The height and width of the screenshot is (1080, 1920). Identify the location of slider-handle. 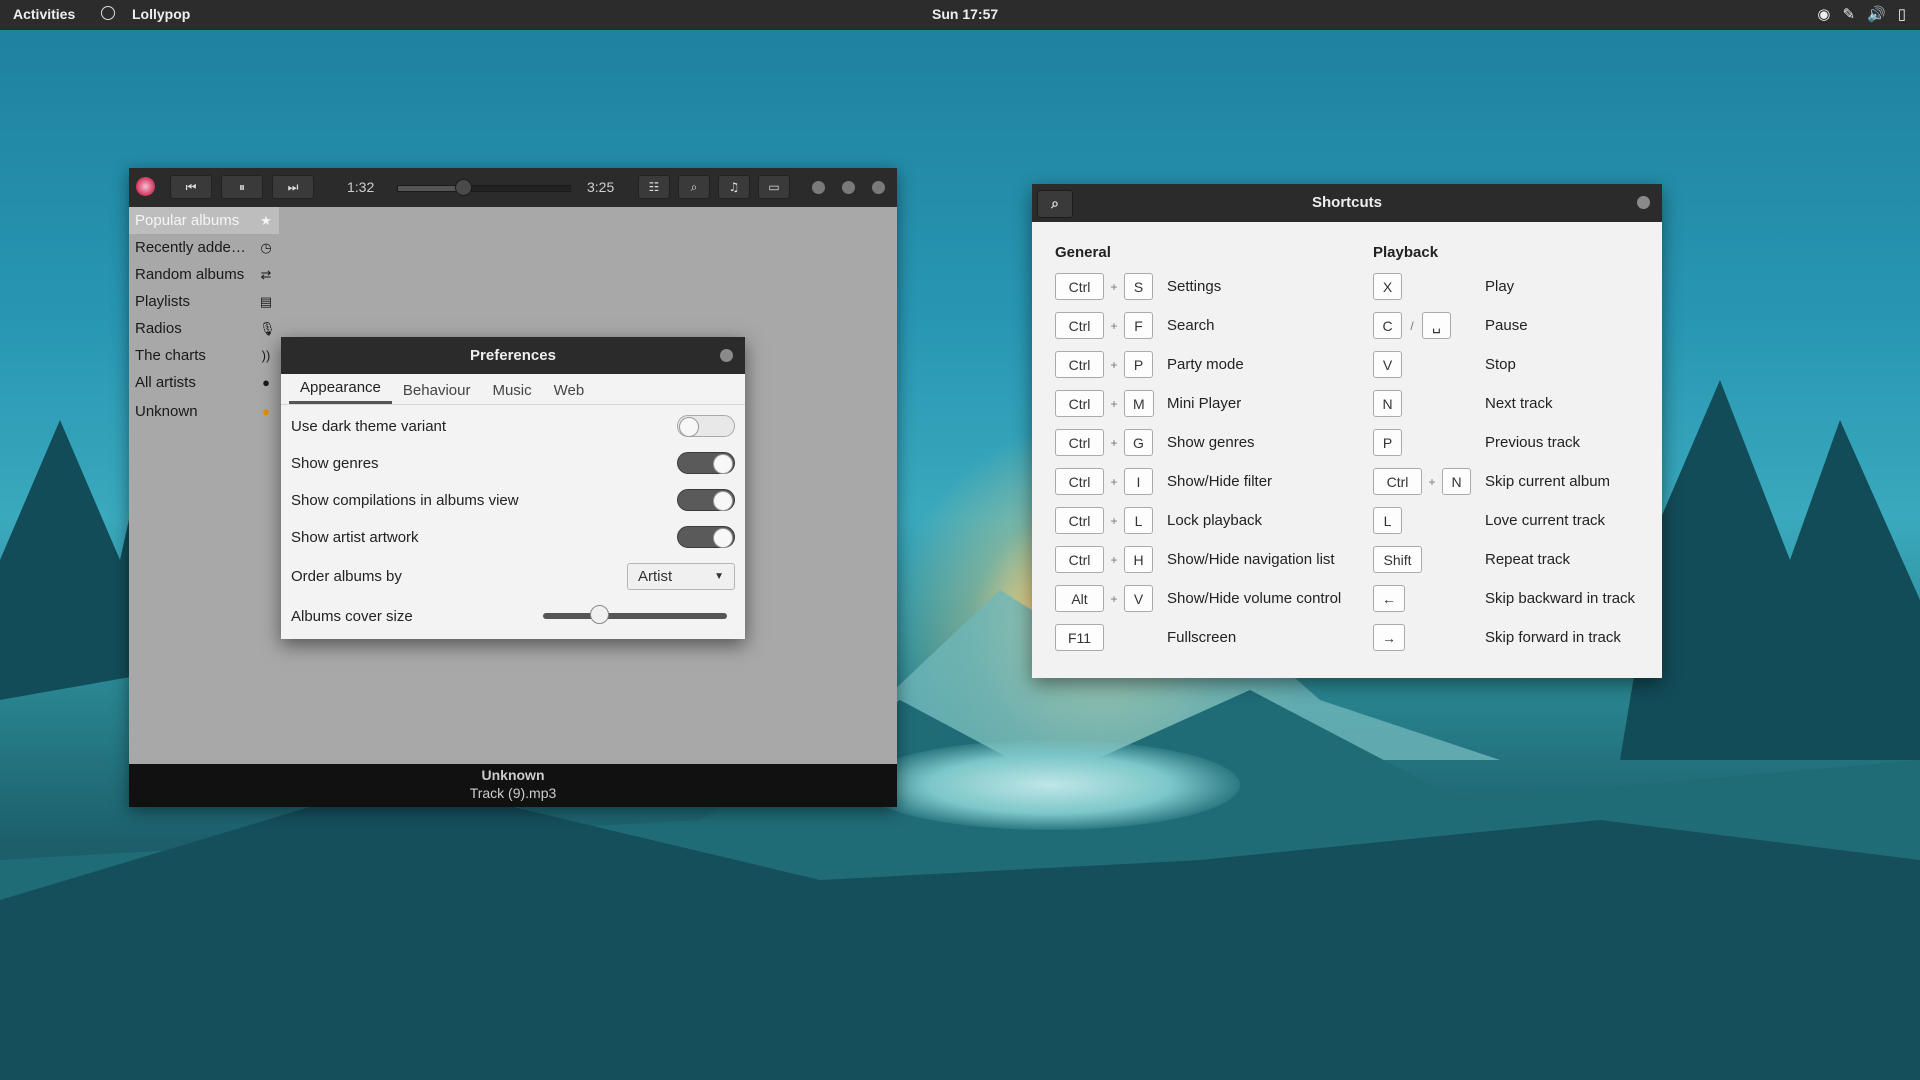
(600, 614).